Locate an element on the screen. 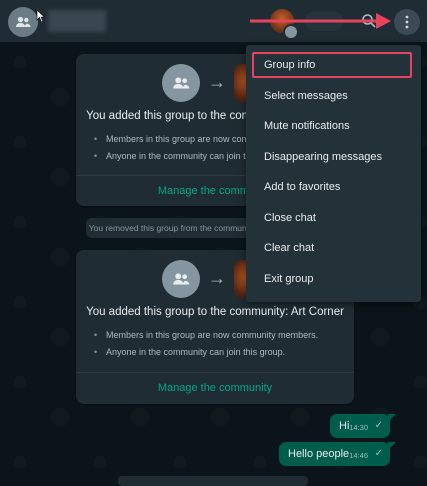 This screenshot has width=427, height=486. message-time: 14:30 is located at coordinates (358, 427).